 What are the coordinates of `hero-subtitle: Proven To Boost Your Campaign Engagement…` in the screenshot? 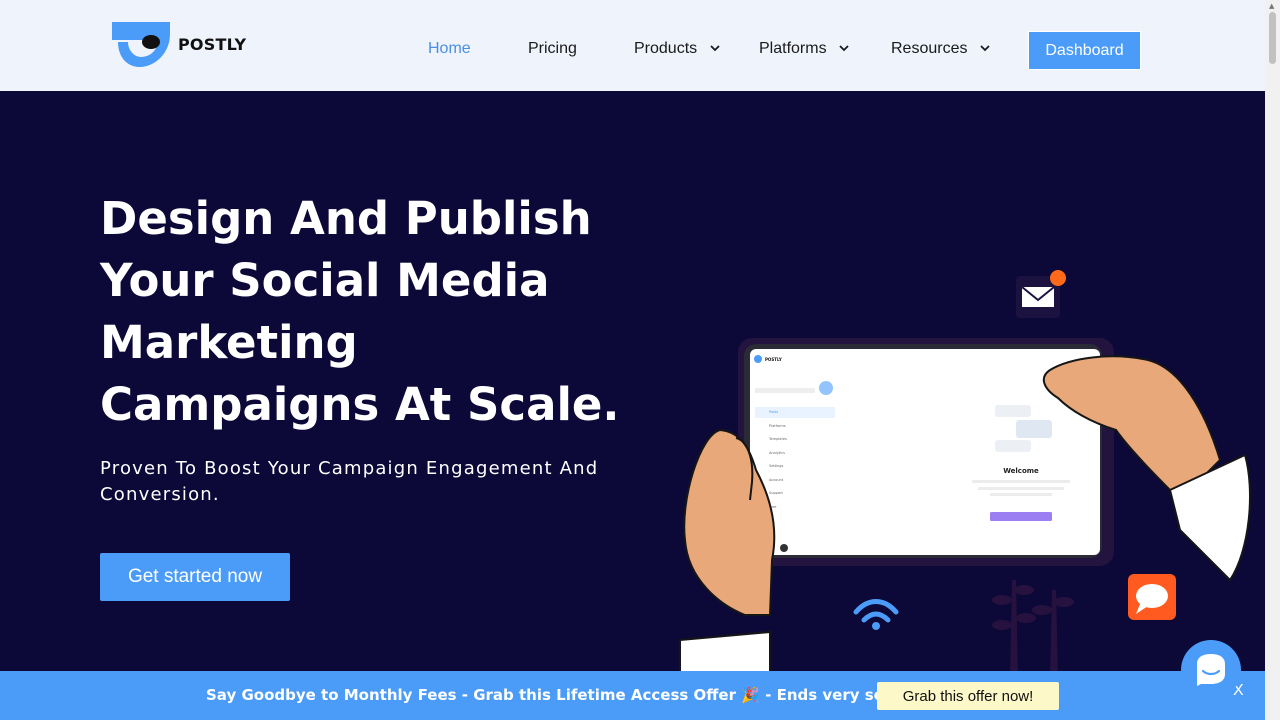 It's located at (349, 481).